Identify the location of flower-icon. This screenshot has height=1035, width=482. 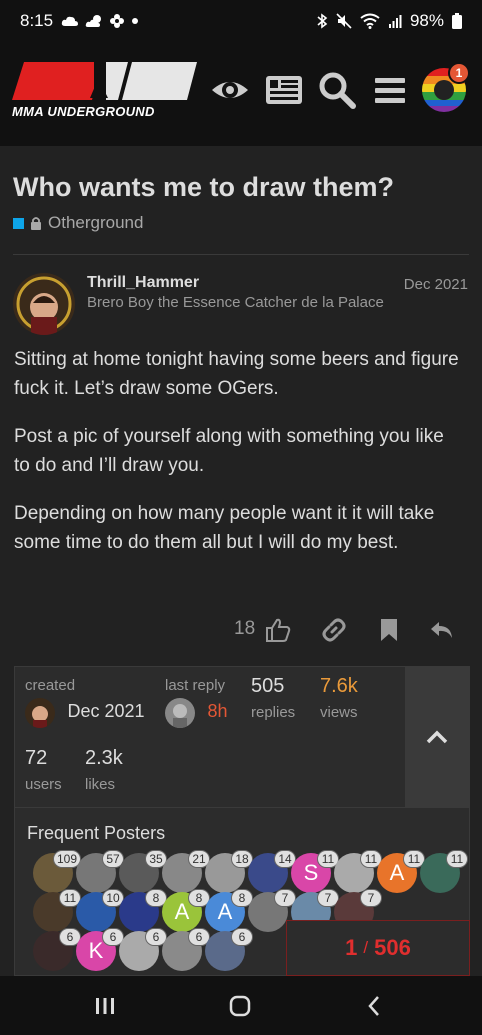
(117, 21).